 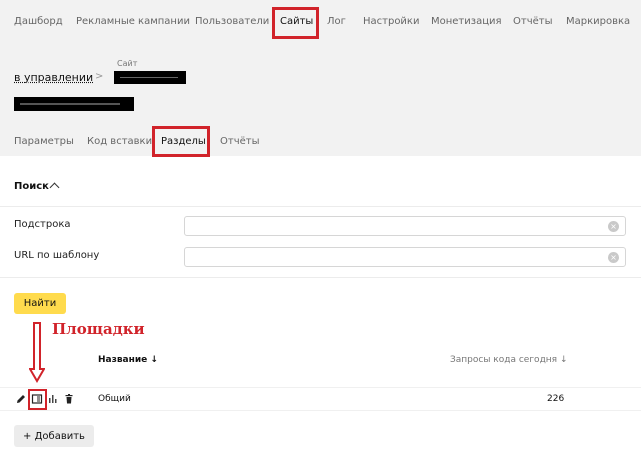 I want to click on annotation-arrow-icon, so click(x=37, y=352).